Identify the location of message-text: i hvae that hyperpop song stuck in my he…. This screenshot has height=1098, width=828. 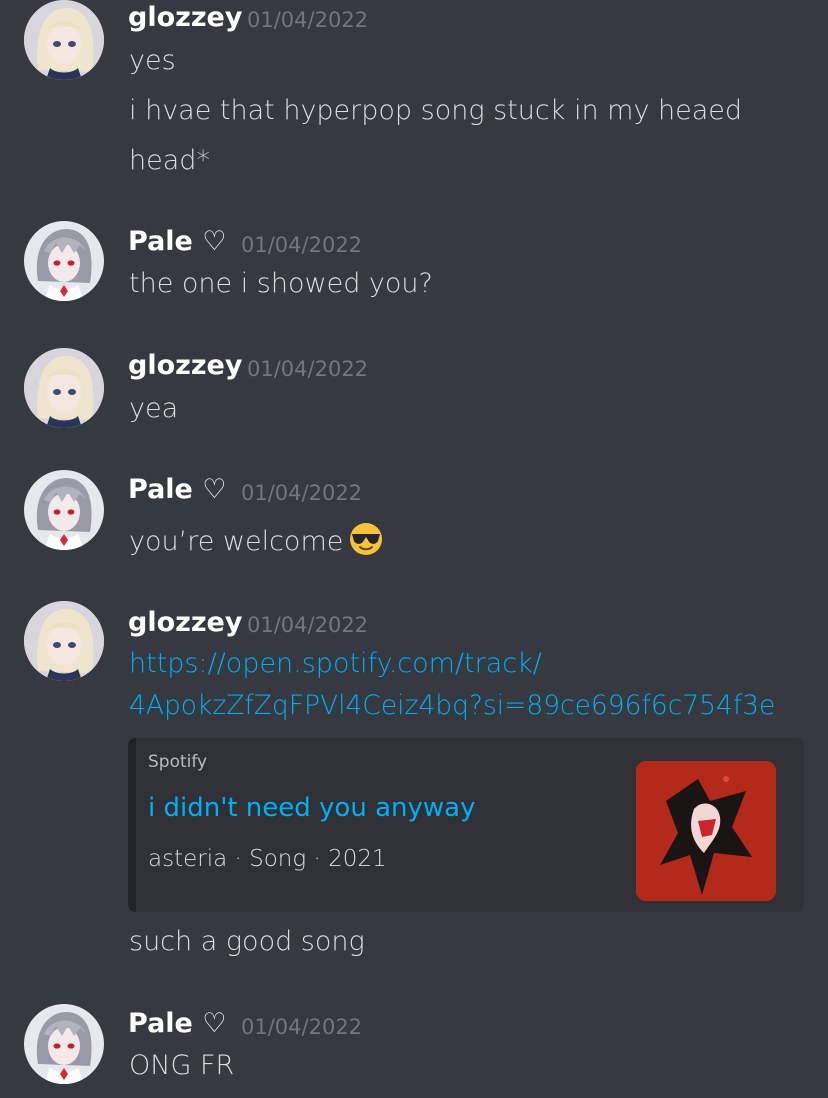
(436, 110).